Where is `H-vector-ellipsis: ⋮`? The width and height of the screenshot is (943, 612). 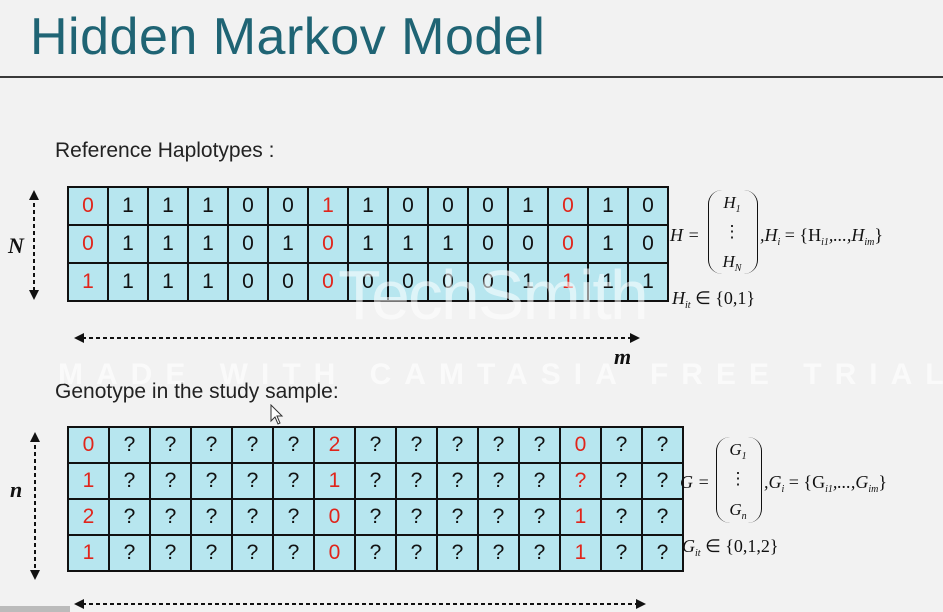
H-vector-ellipsis: ⋮ is located at coordinates (732, 231).